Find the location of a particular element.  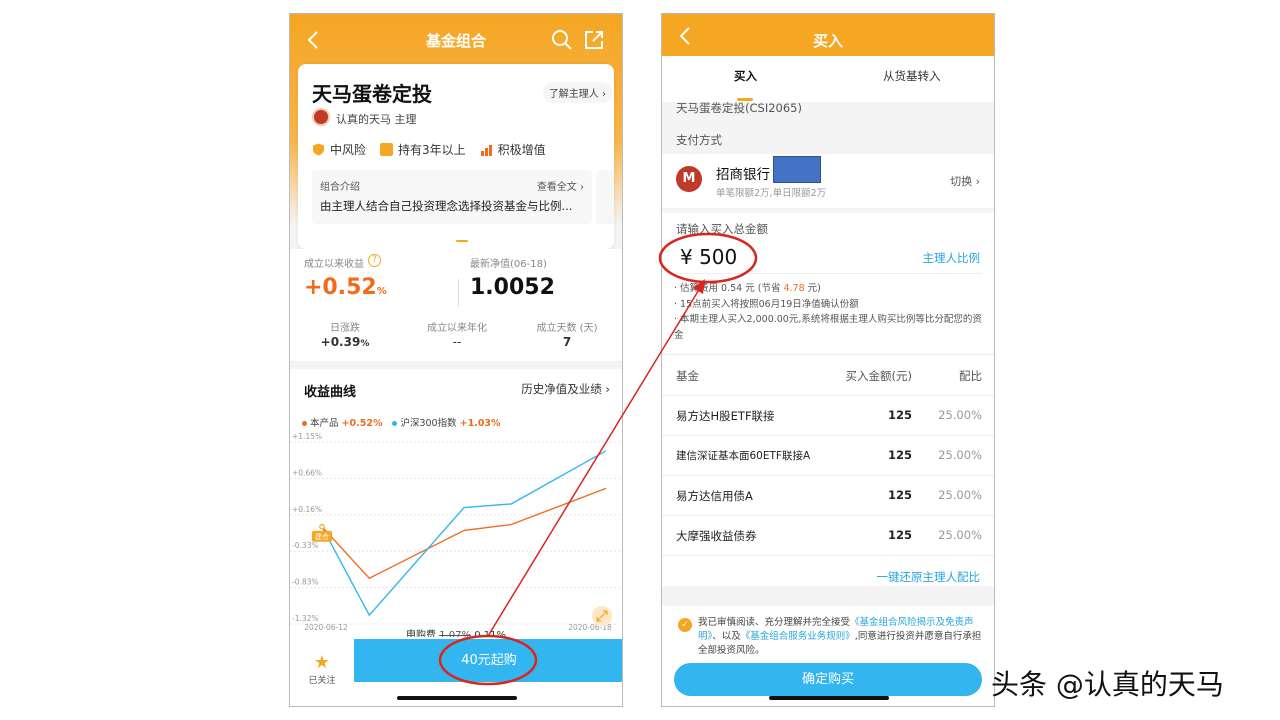

watermark: 头条 @认真的天马 is located at coordinates (1107, 684).